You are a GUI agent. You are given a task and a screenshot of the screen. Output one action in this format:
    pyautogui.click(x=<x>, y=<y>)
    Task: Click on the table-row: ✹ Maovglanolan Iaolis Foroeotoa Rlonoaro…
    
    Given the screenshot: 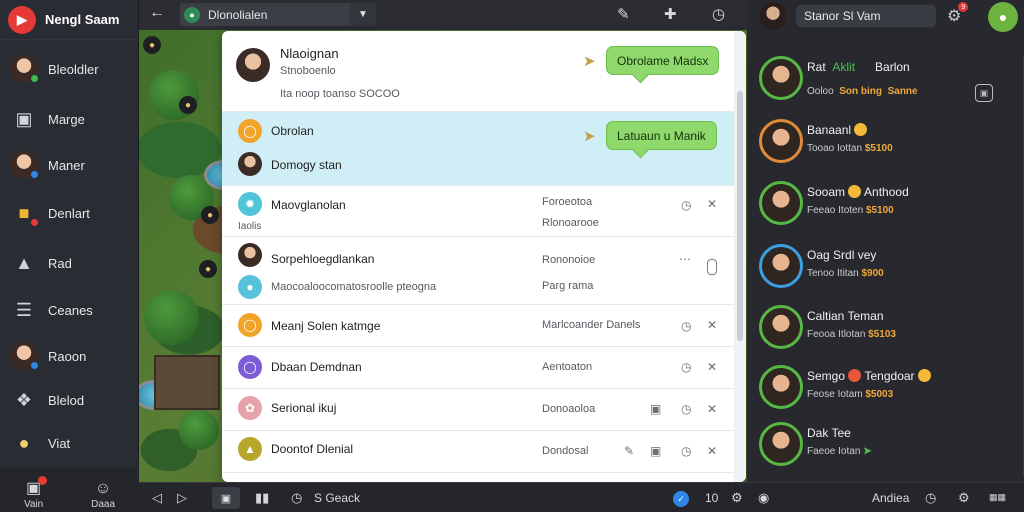 What is the action you would take?
    pyautogui.click(x=478, y=211)
    